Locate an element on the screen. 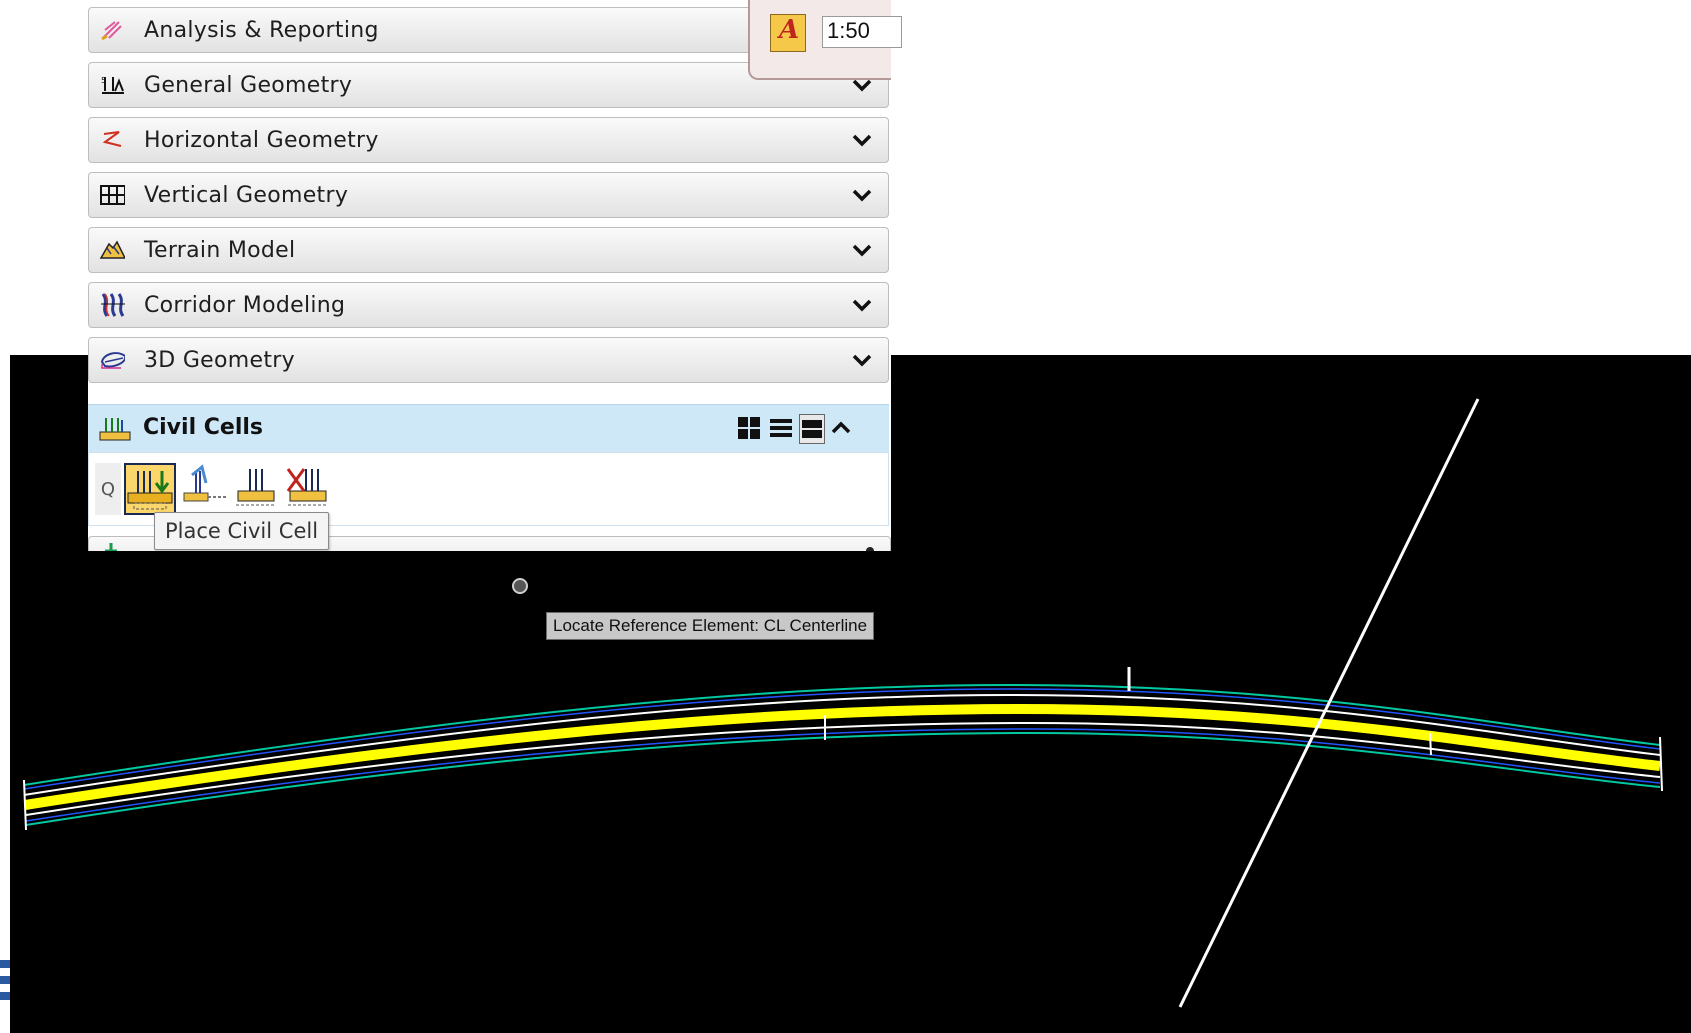 Image resolution: width=1691 pixels, height=1033 pixels. start-tick is located at coordinates (25, 805).